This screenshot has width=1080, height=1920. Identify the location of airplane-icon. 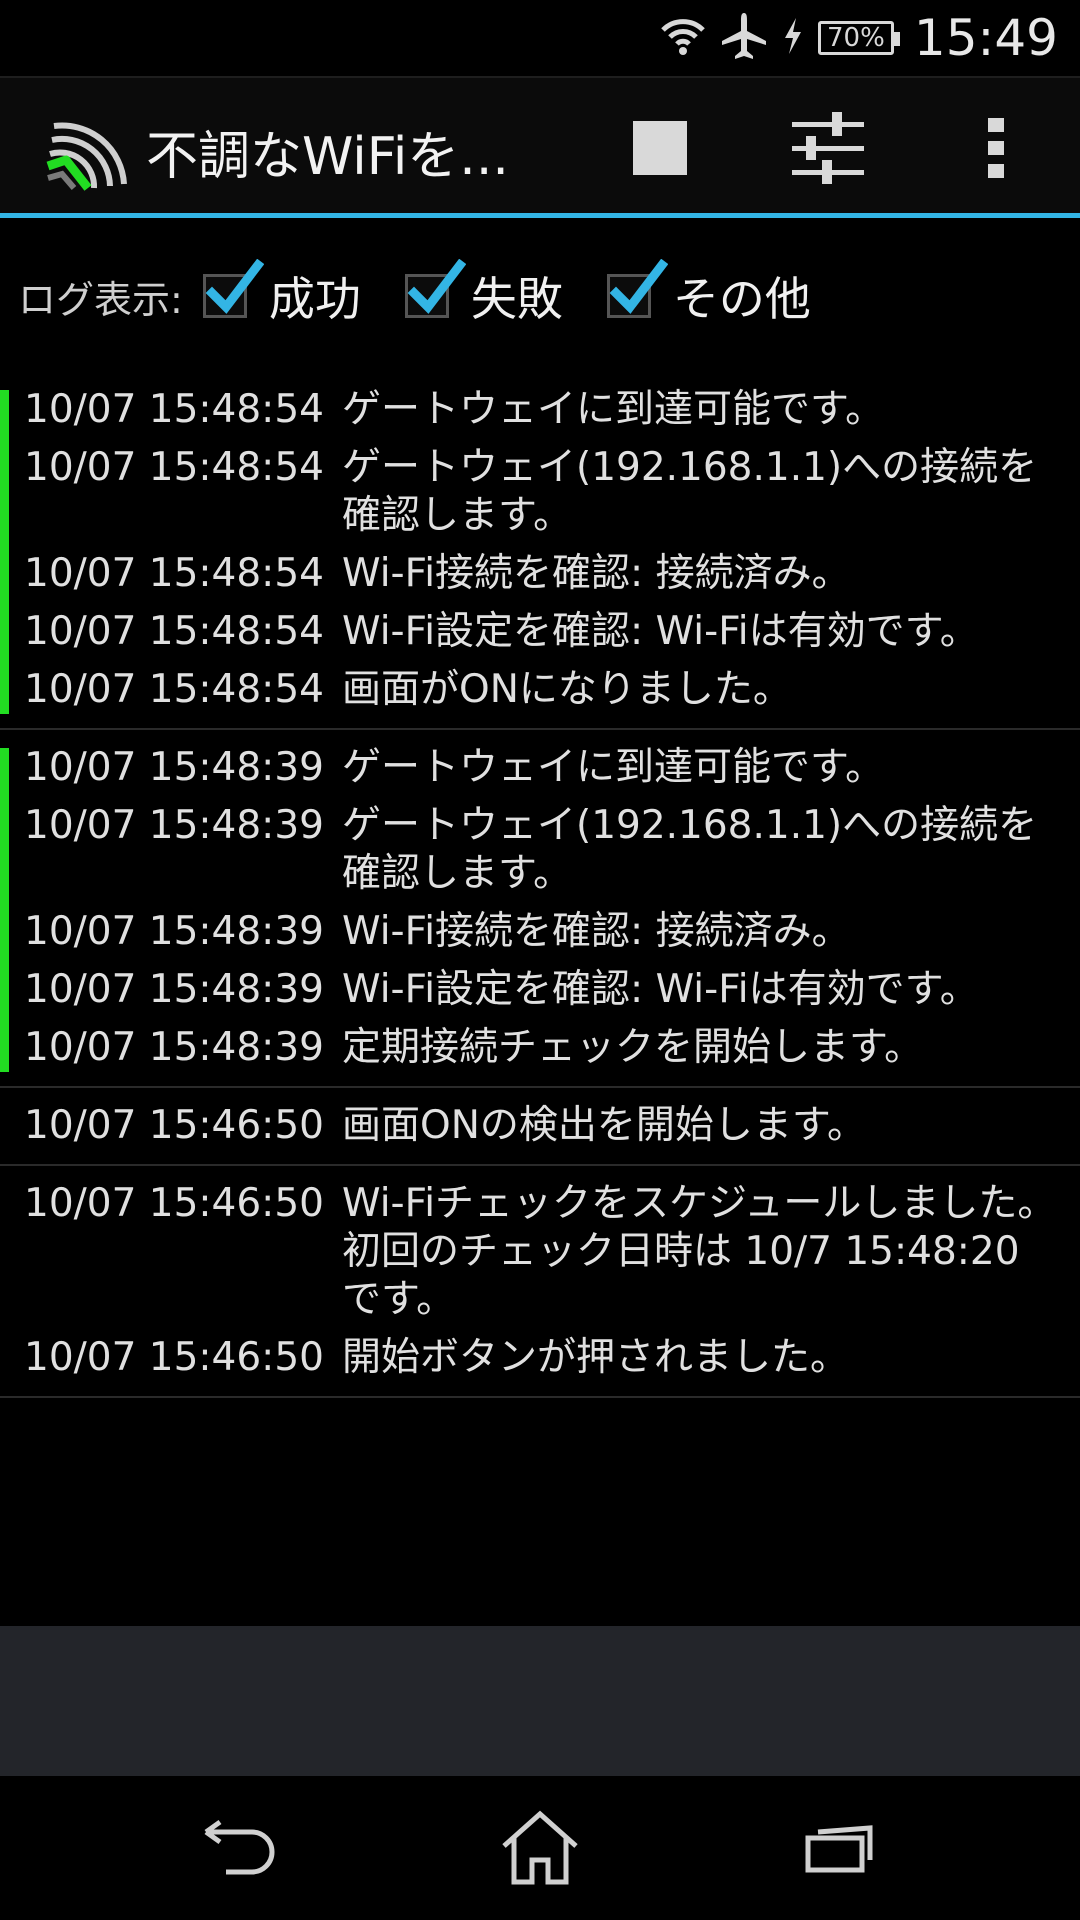
(744, 38).